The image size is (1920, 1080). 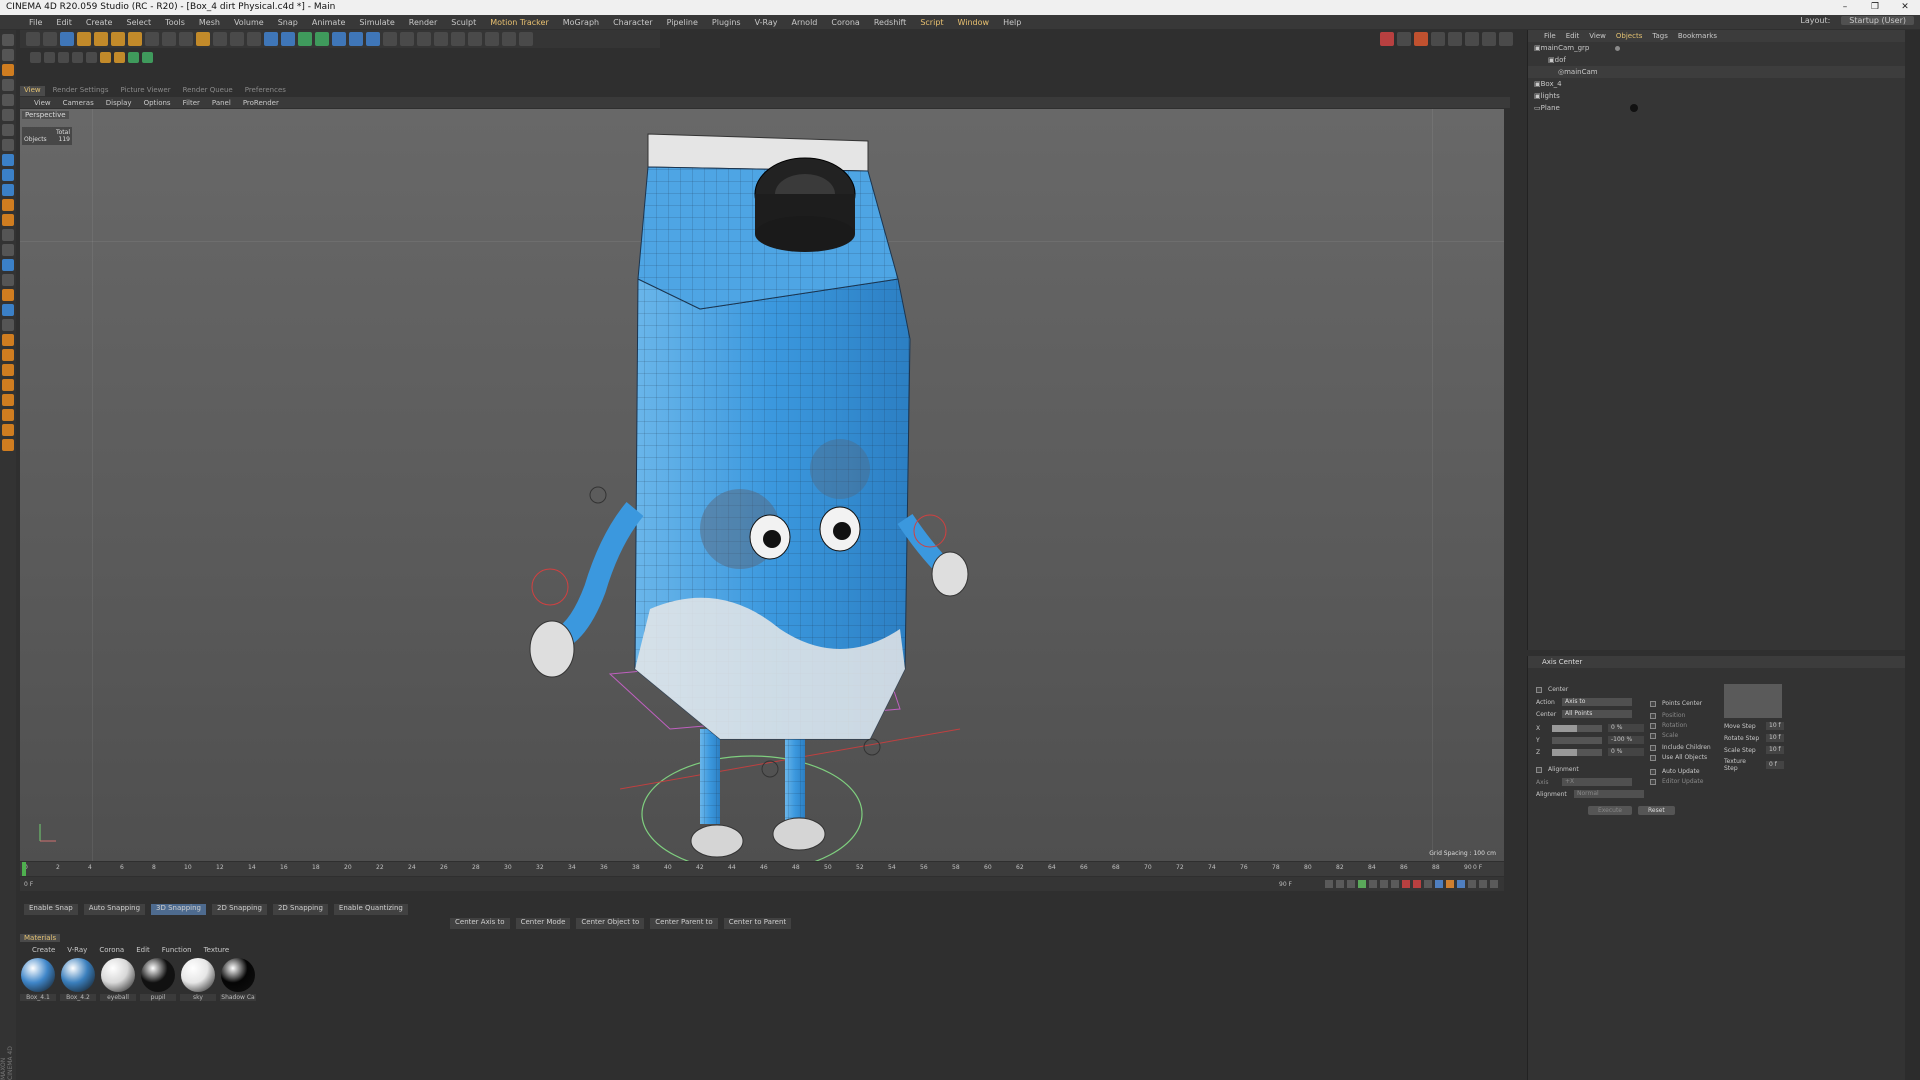 What do you see at coordinates (8, 445) in the screenshot?
I see `iron-icon` at bounding box center [8, 445].